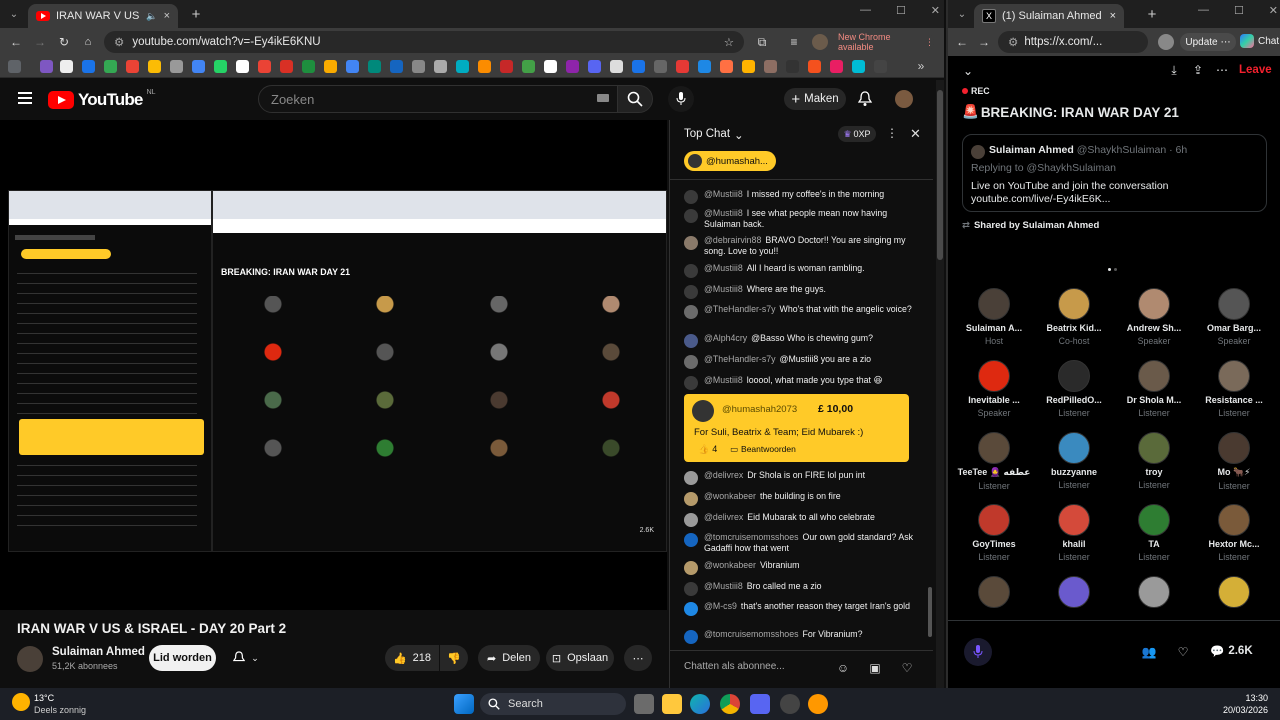 This screenshot has width=1280, height=720. What do you see at coordinates (730, 704) in the screenshot?
I see `chrome-icon` at bounding box center [730, 704].